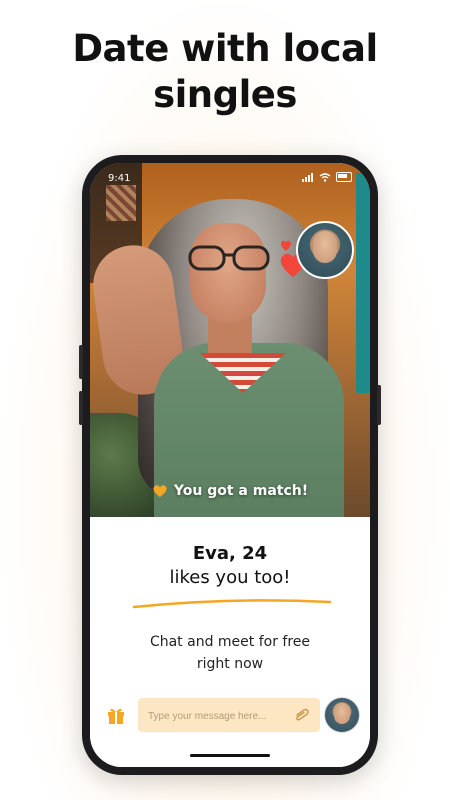  I want to click on message-composer, so click(230, 715).